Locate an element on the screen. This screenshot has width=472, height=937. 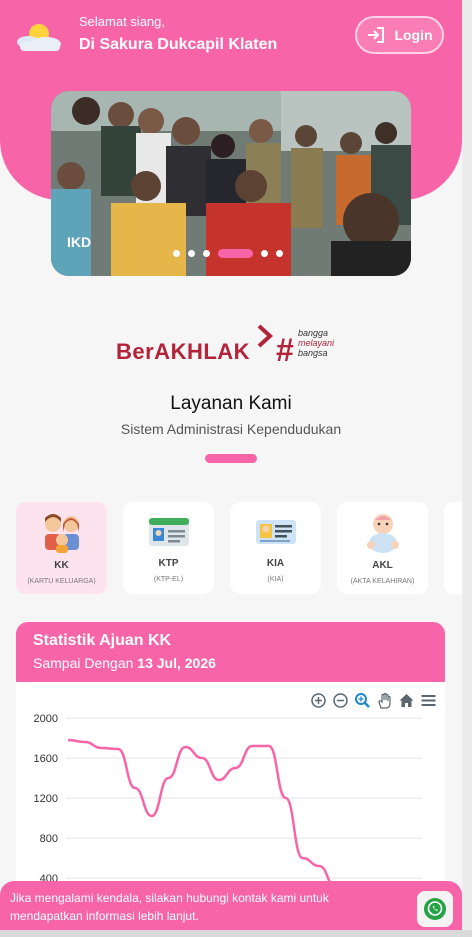
family-icon is located at coordinates (61, 533).